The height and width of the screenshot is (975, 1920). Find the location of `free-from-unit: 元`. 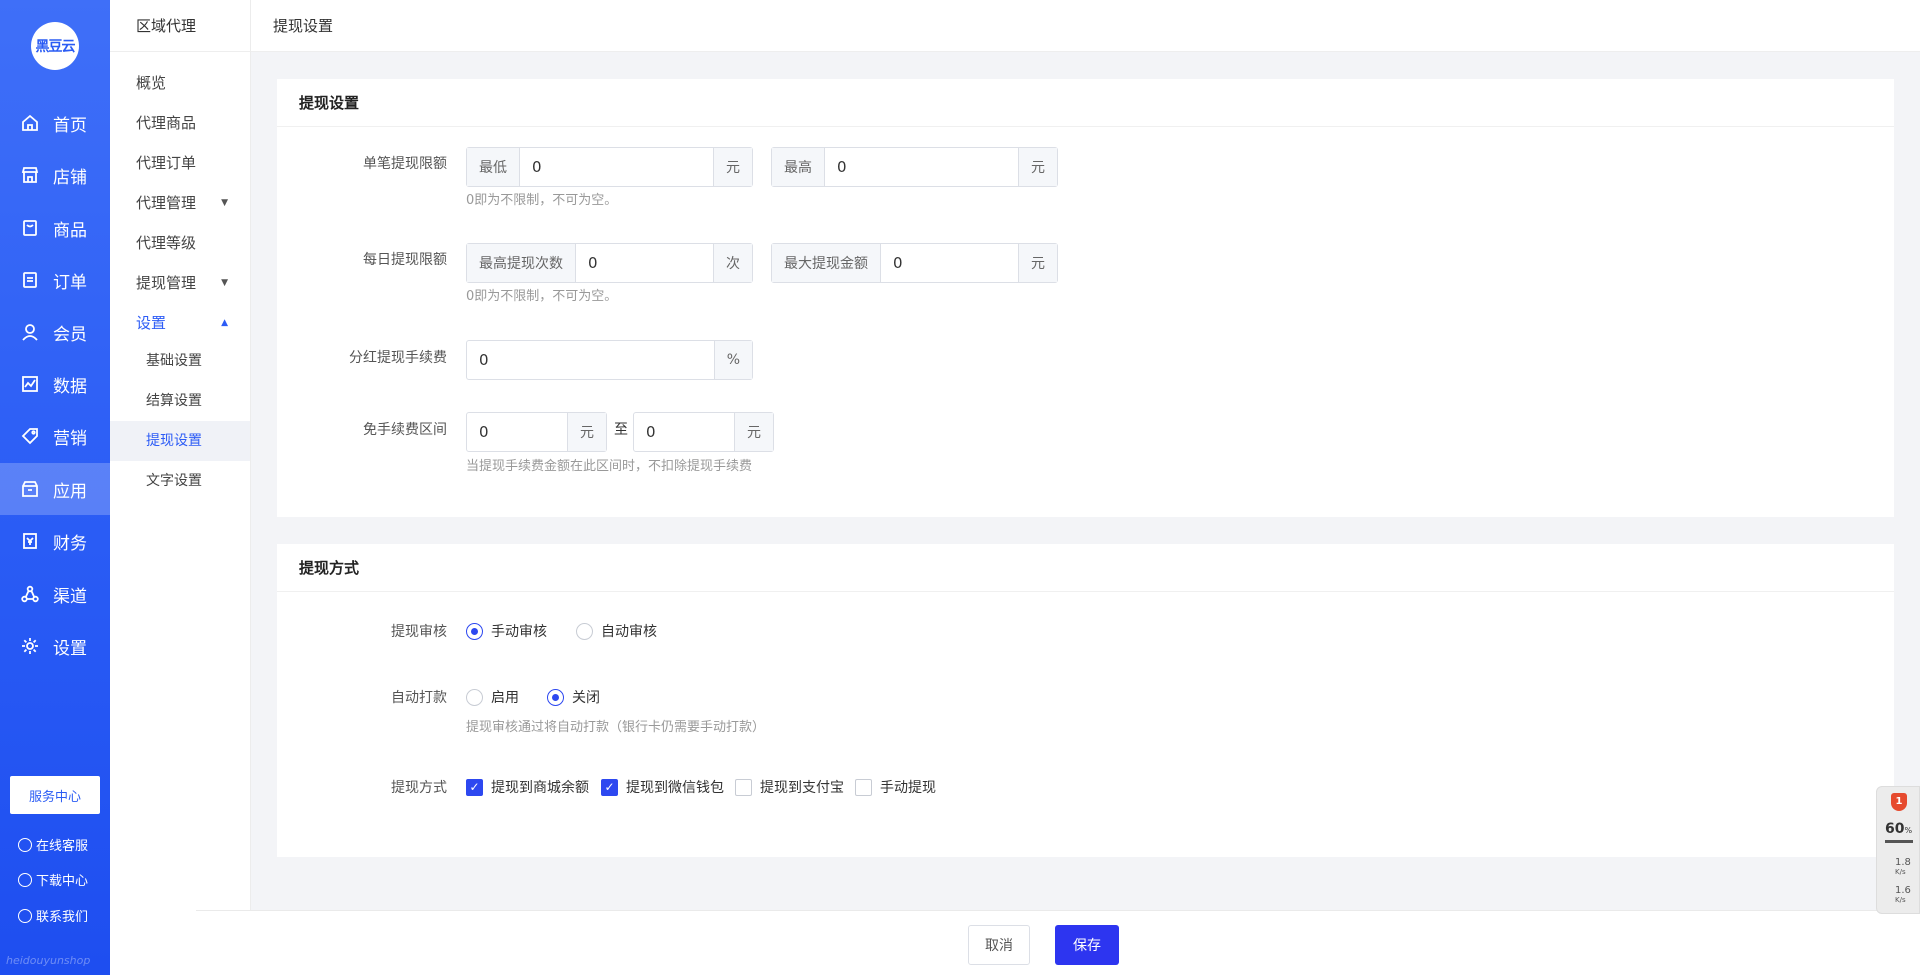

free-from-unit: 元 is located at coordinates (586, 432).